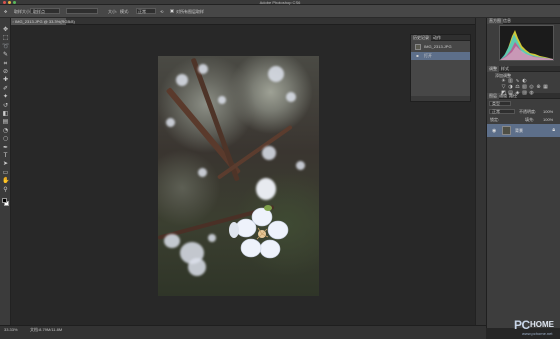  Describe the element at coordinates (522, 325) in the screenshot. I see `watermark-main: PC` at that location.